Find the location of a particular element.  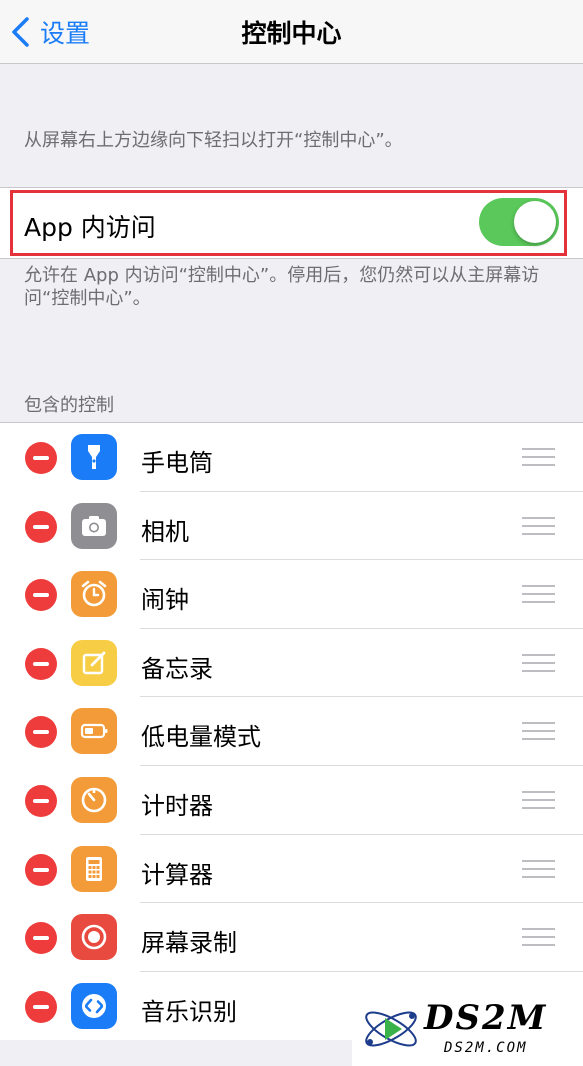

list-item-label: 闹钟 is located at coordinates (165, 600).